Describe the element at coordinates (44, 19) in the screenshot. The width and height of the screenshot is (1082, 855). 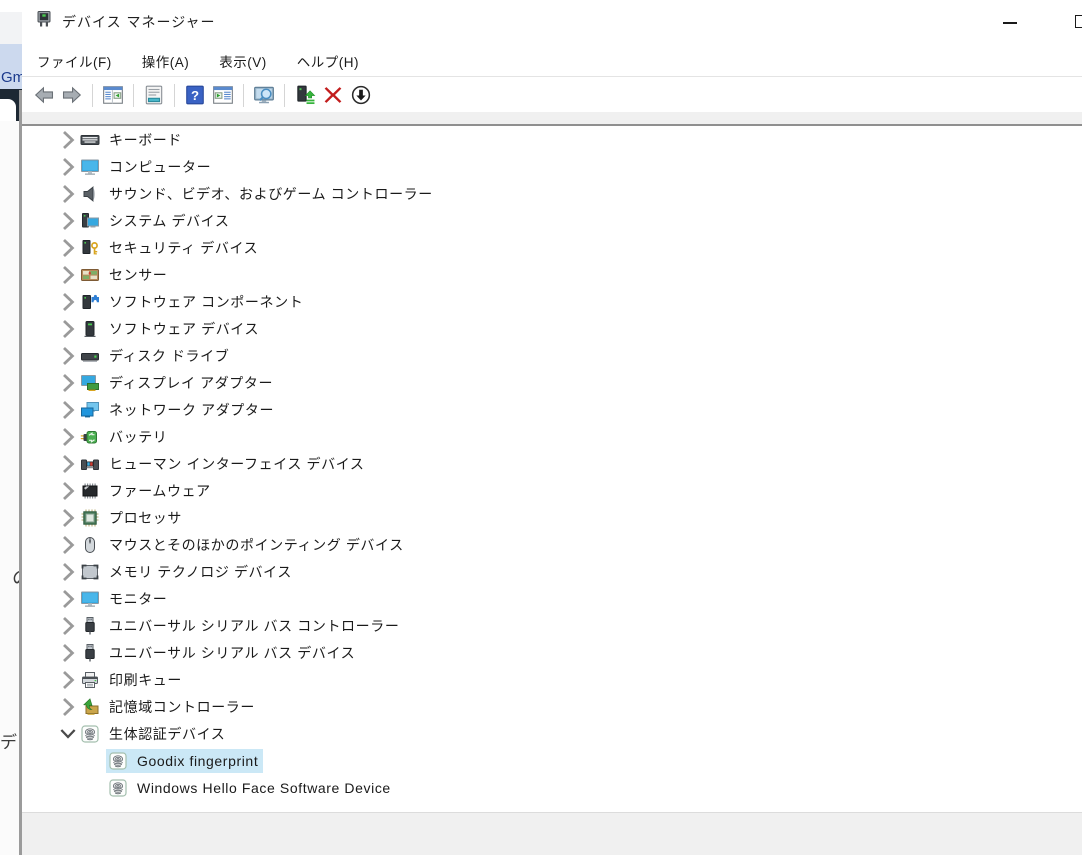
I see `device-manager-icon` at that location.